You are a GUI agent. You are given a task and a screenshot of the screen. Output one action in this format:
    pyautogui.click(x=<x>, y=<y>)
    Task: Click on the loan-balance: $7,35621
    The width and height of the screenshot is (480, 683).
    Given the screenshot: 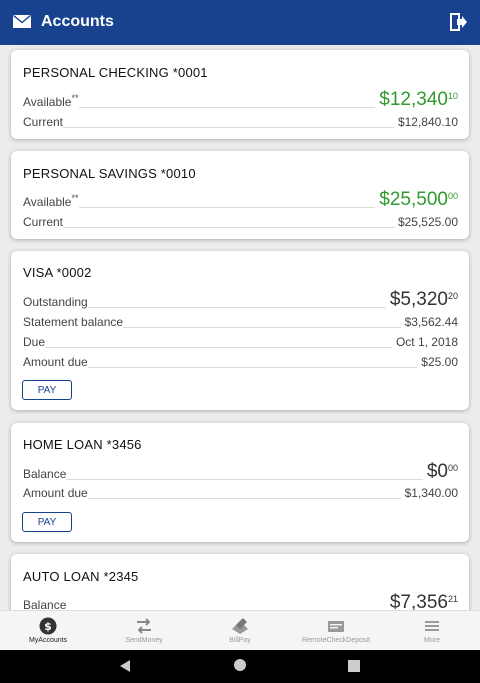 What is the action you would take?
    pyautogui.click(x=421, y=601)
    